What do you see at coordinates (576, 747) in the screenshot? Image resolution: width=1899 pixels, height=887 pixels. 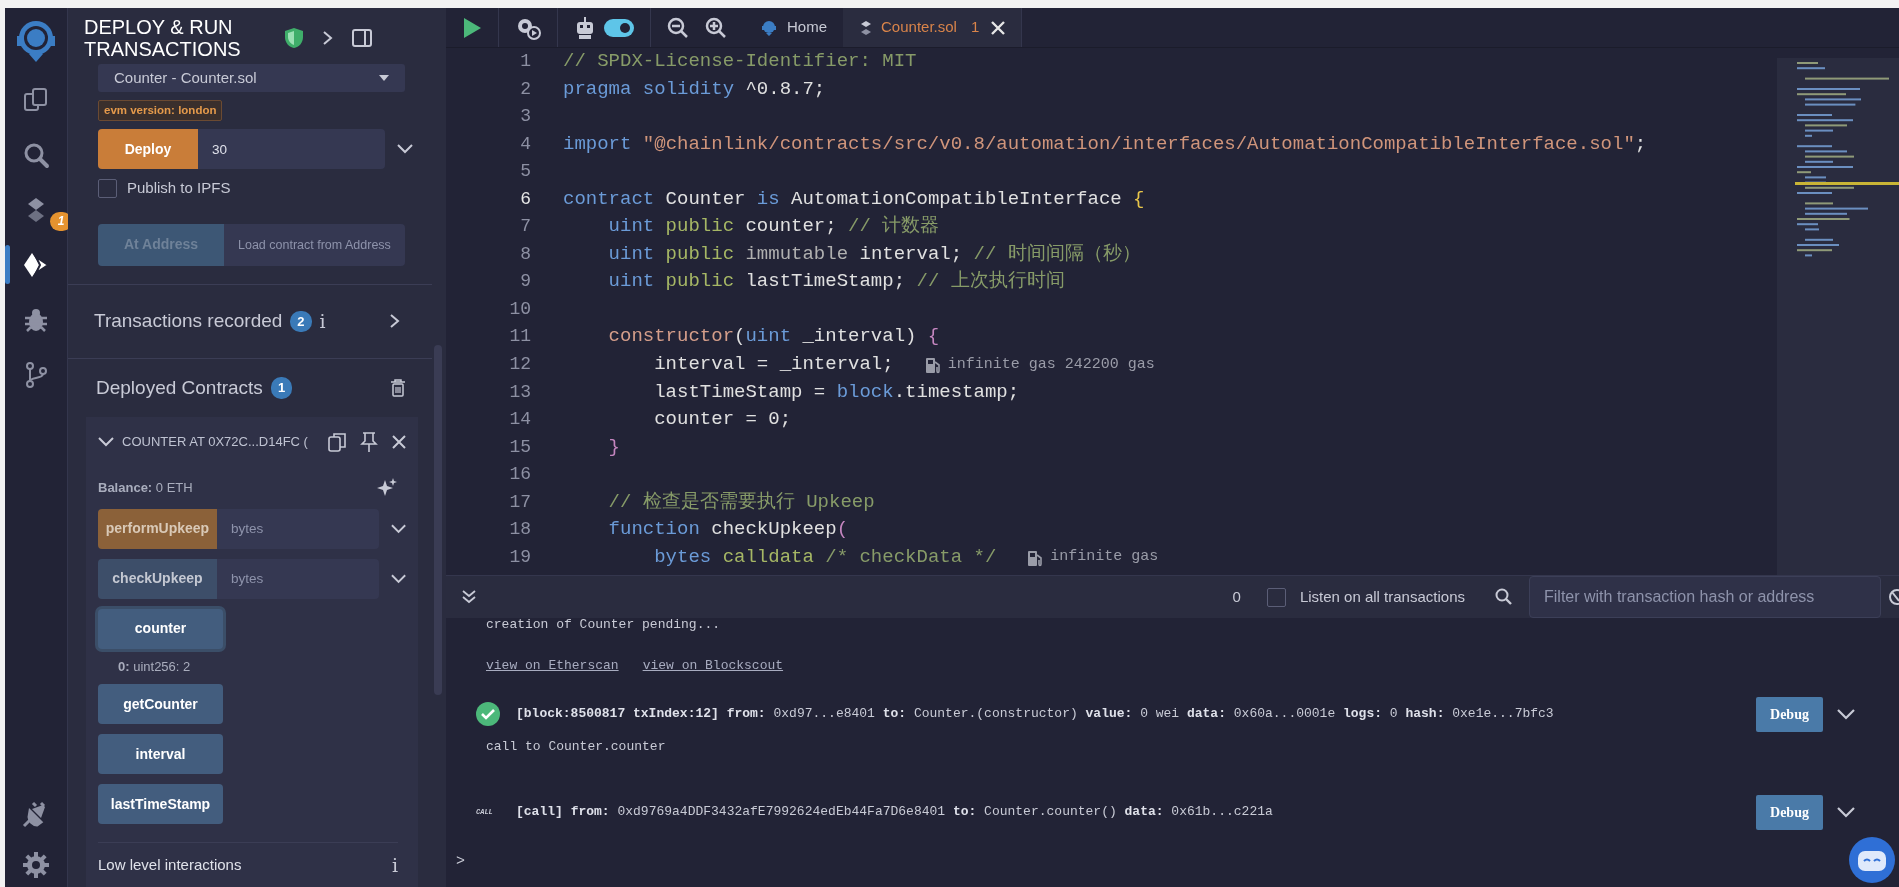 I see `log-text: call to Counter.counter` at bounding box center [576, 747].